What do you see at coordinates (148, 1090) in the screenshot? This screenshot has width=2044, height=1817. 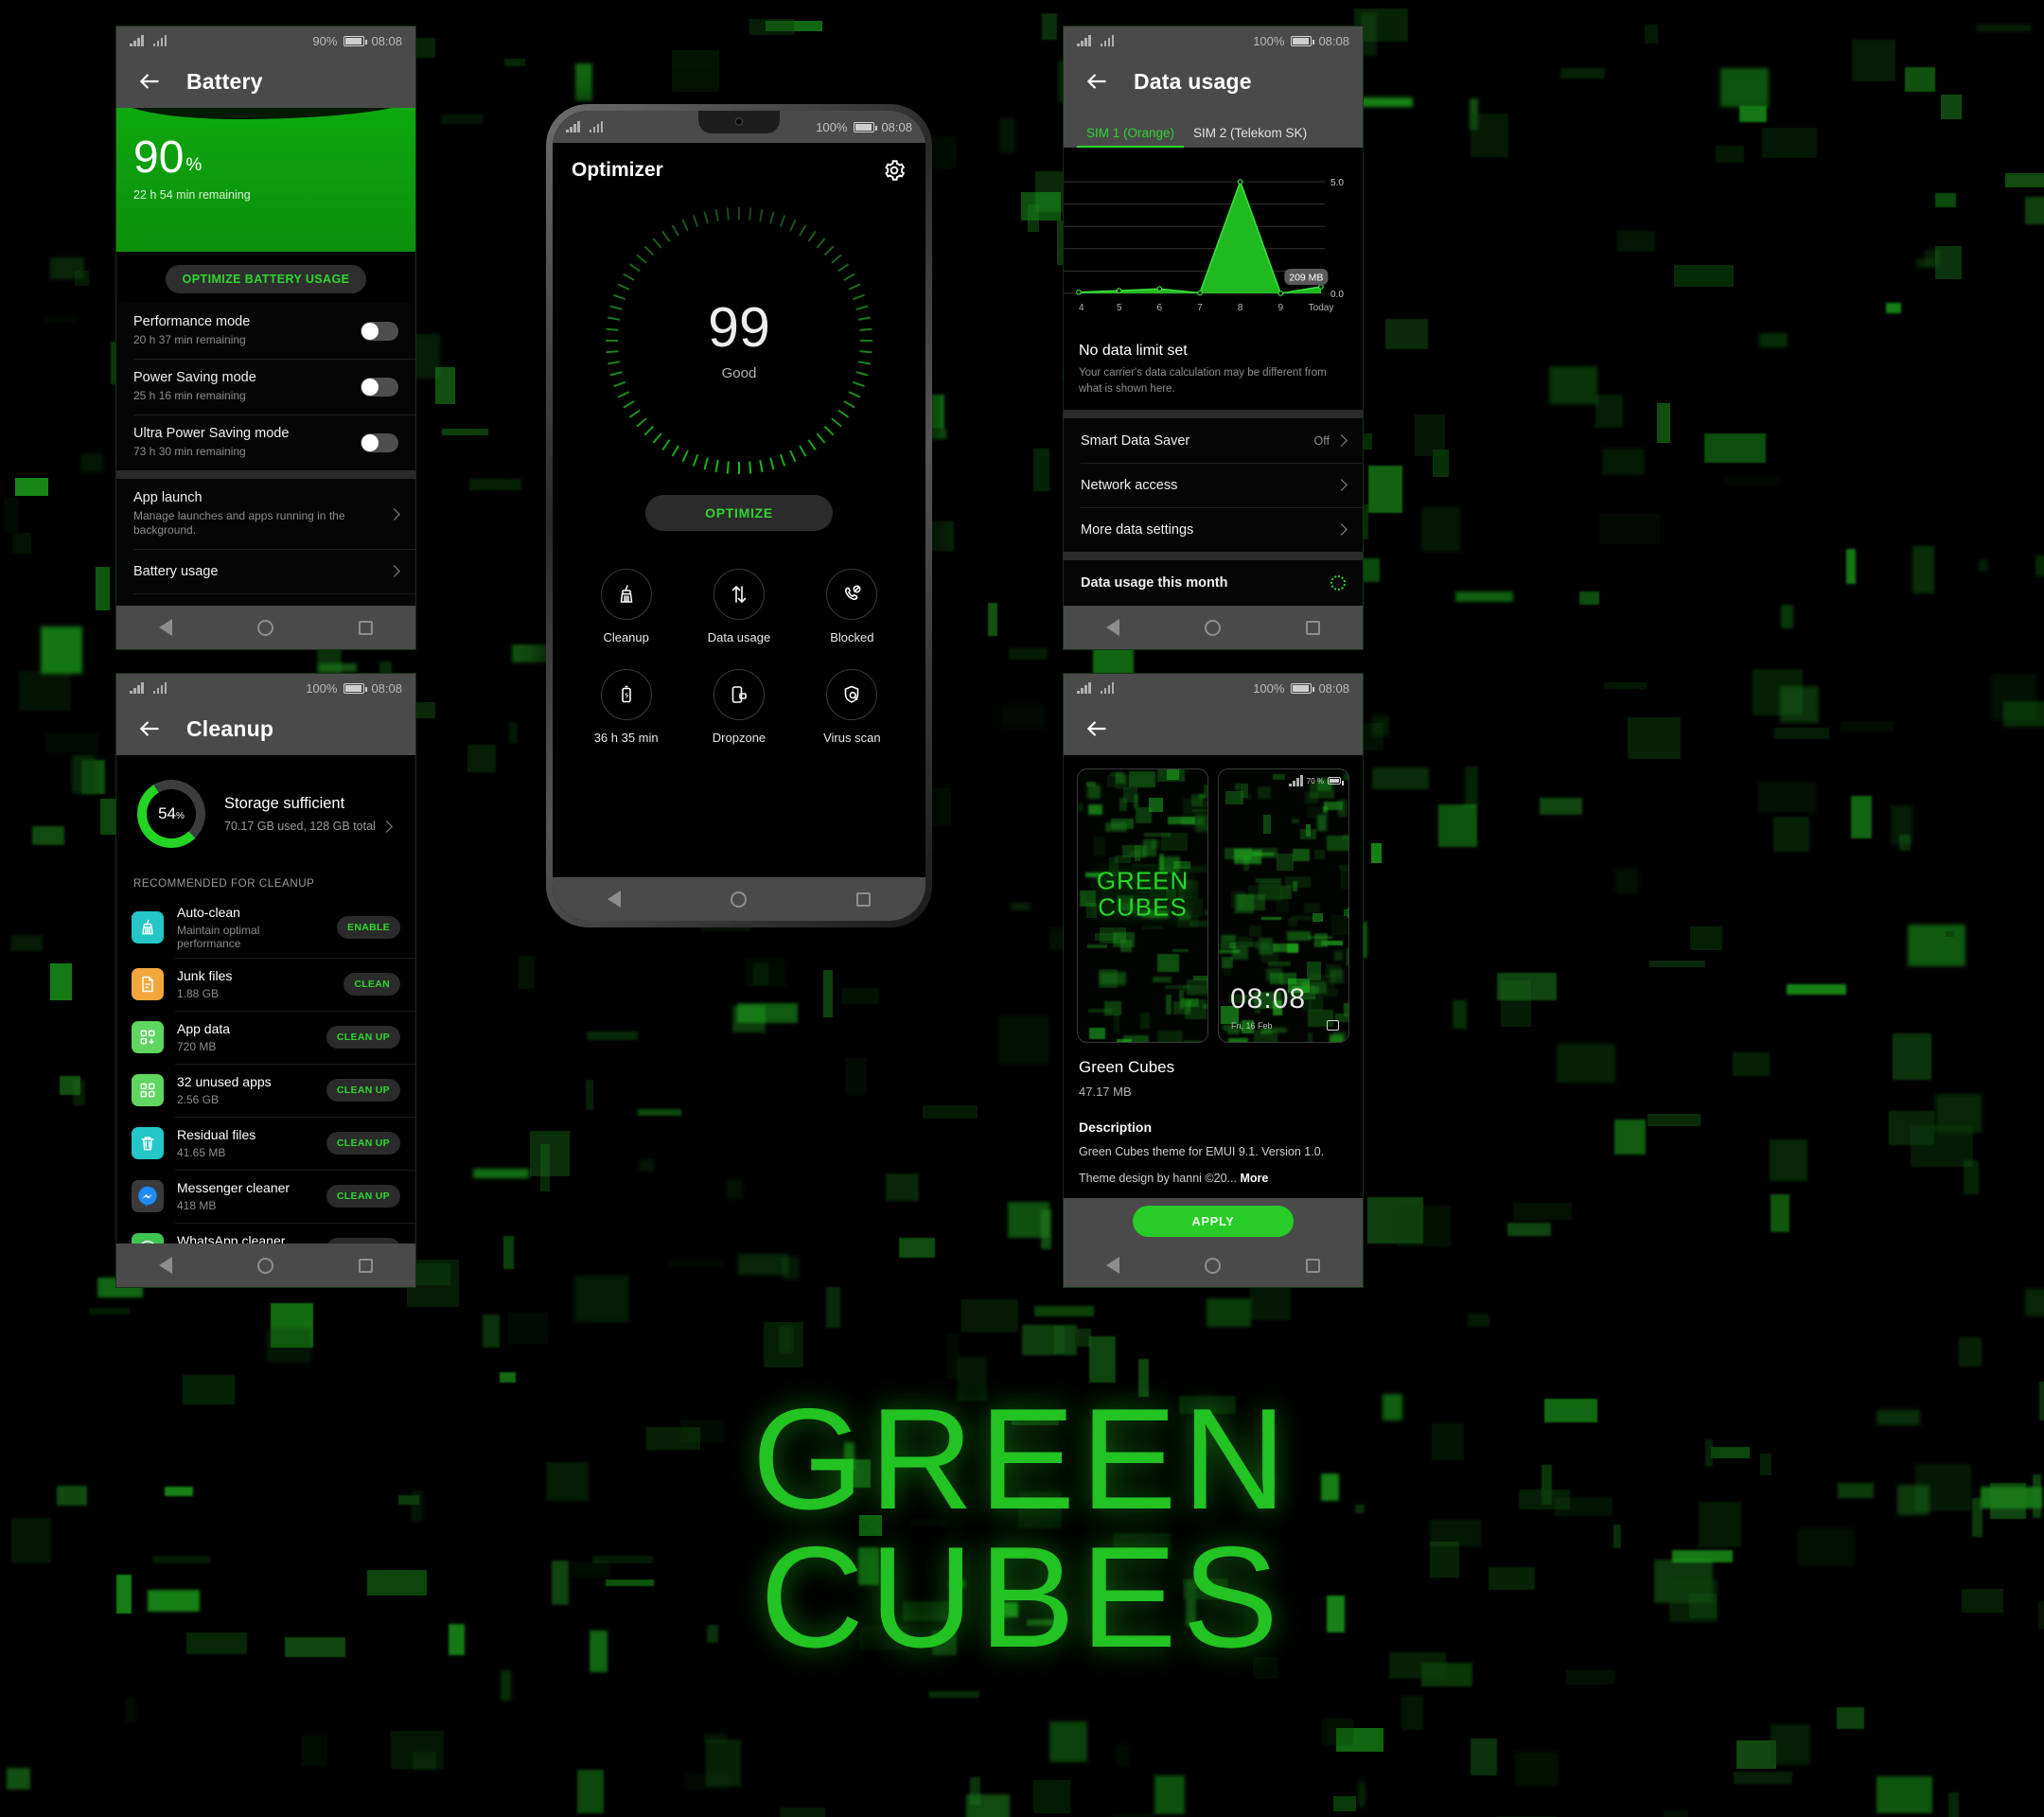 I see `apps-grid-icon` at bounding box center [148, 1090].